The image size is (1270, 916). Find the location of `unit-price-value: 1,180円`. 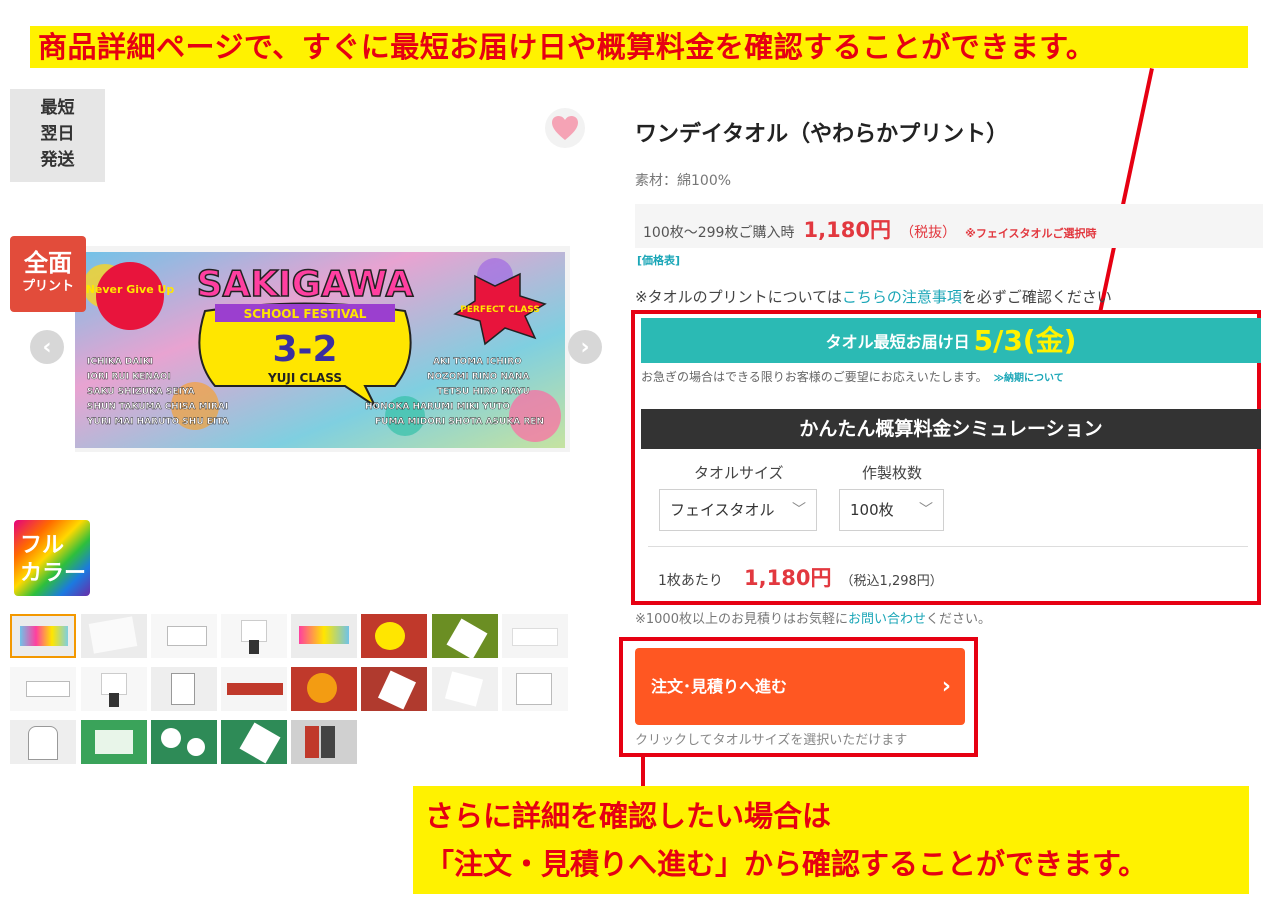

unit-price-value: 1,180円 is located at coordinates (788, 578).